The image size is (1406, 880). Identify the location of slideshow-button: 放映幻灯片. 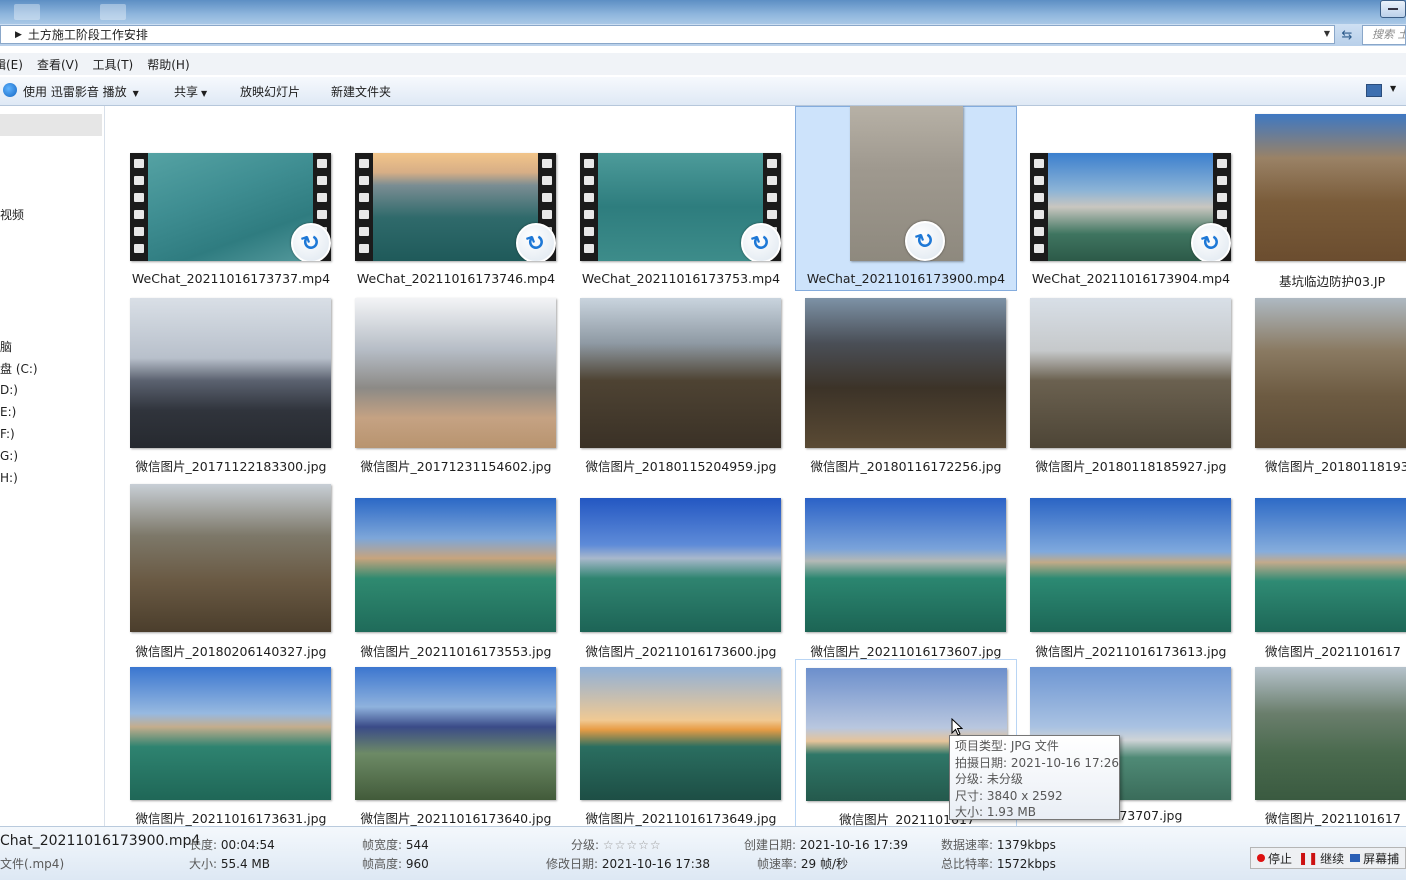
(270, 91).